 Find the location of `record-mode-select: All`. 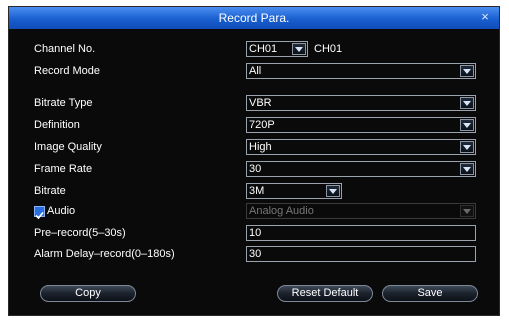

record-mode-select: All is located at coordinates (361, 71).